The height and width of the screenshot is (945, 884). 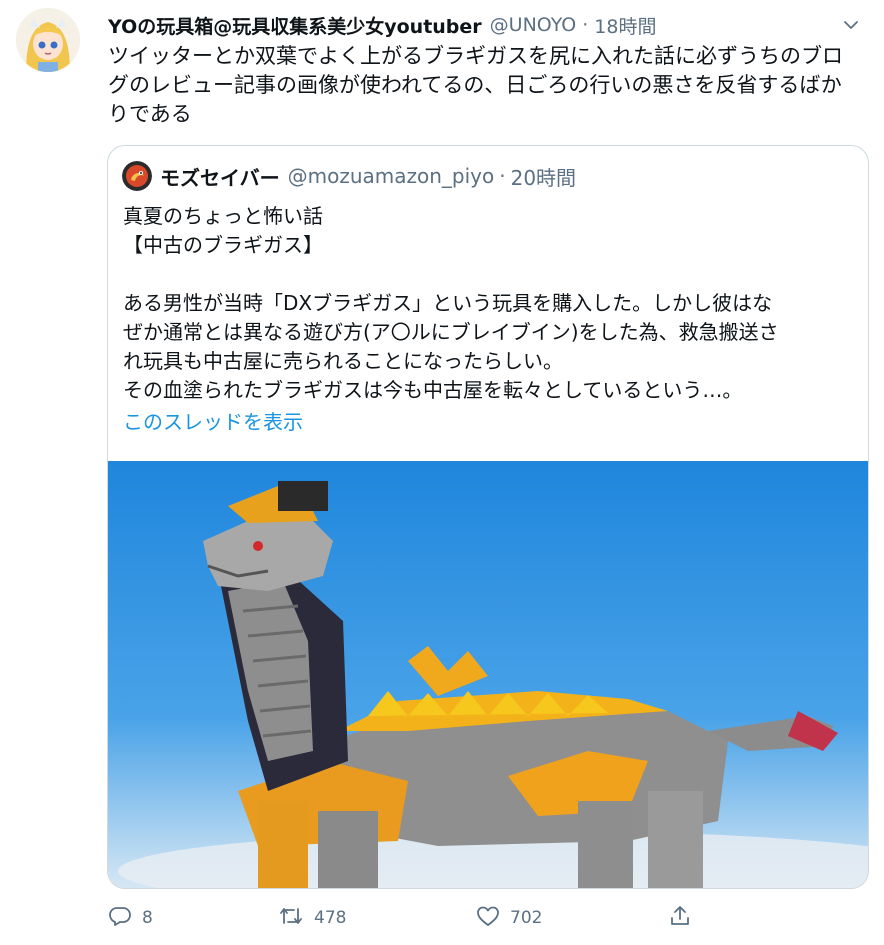 What do you see at coordinates (625, 25) in the screenshot?
I see `timestamp: 18時間` at bounding box center [625, 25].